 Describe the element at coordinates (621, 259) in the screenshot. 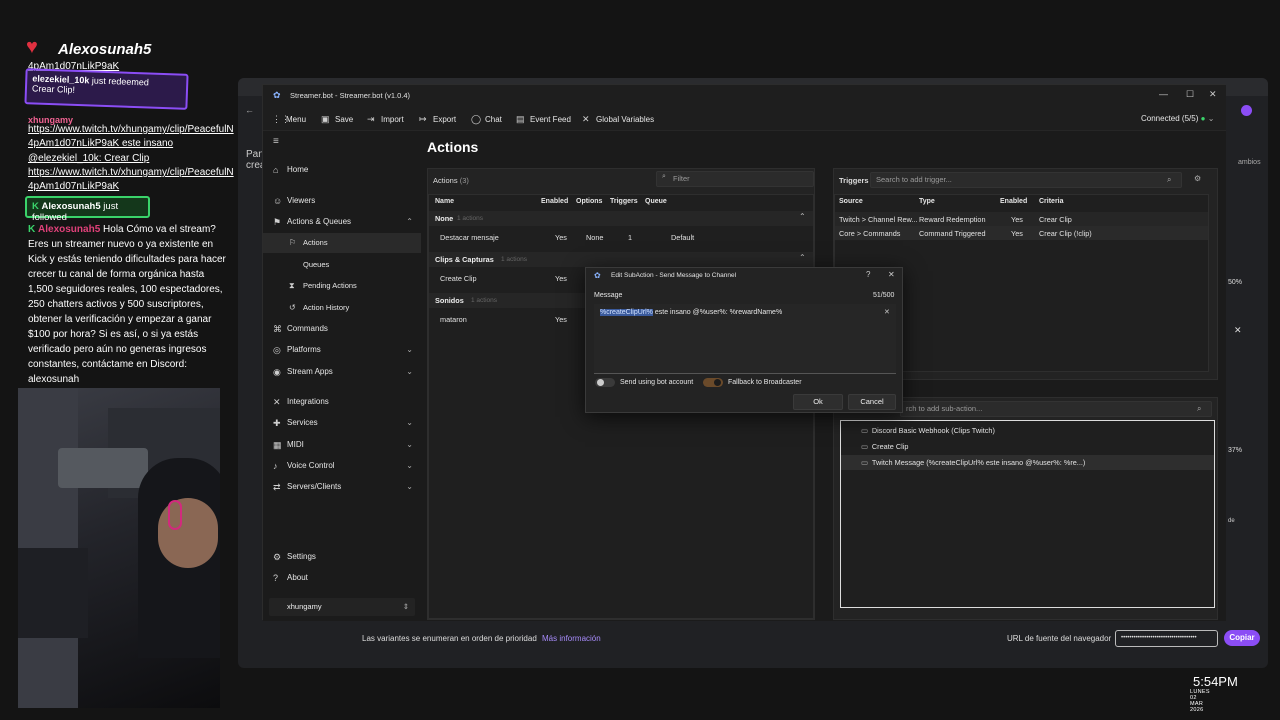

I see `group-header: Clips & Capturas 1 actions ⌃` at that location.